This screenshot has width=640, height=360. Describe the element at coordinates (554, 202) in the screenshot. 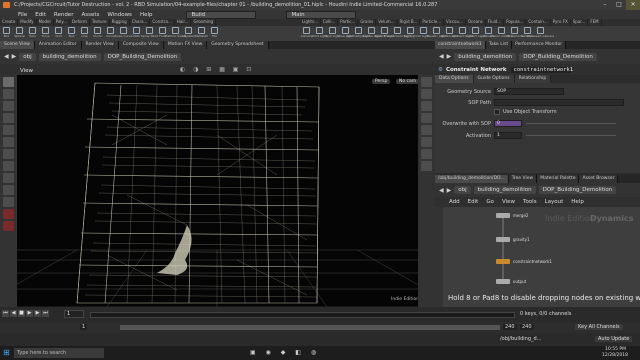

I see `net-menu-layout: Layout` at that location.